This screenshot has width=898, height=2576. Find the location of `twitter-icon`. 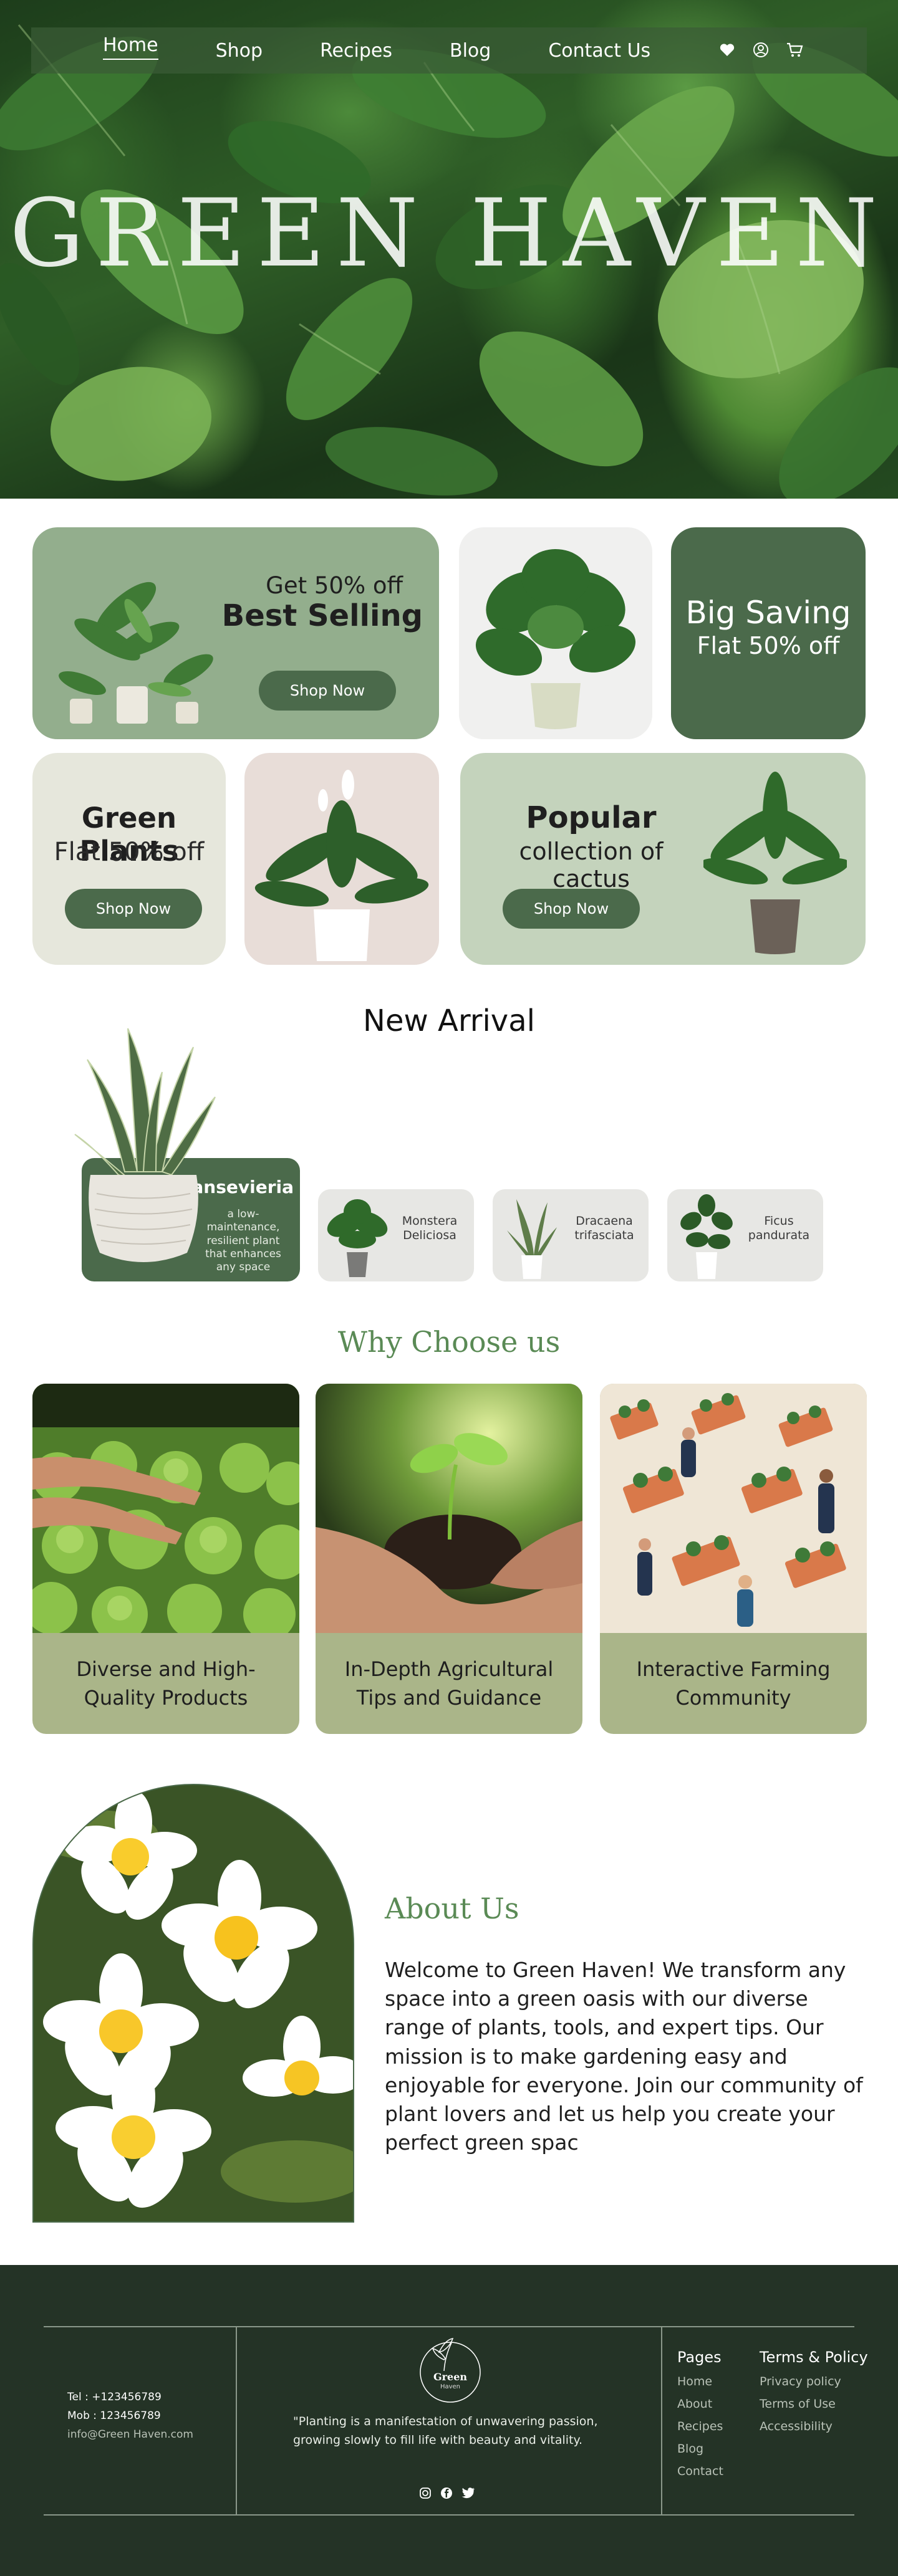

twitter-icon is located at coordinates (468, 2494).